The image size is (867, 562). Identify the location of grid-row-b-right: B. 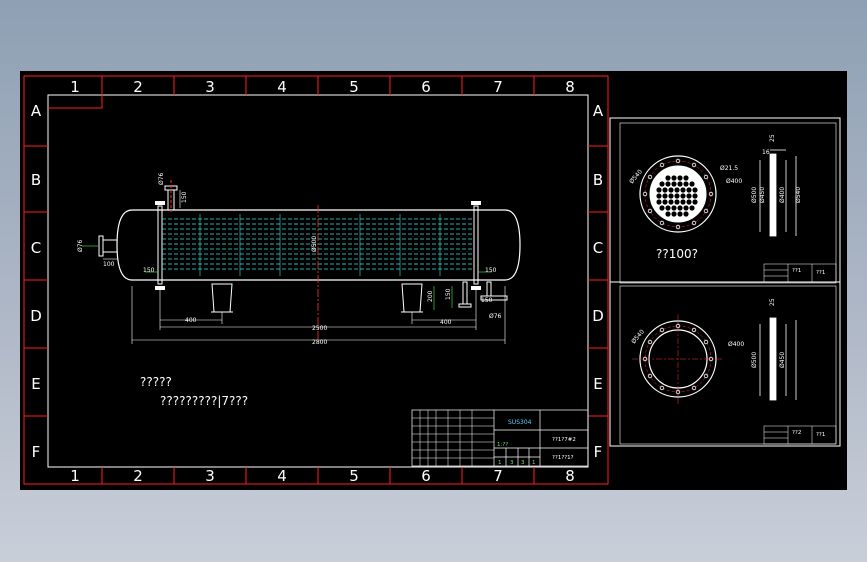
(598, 180).